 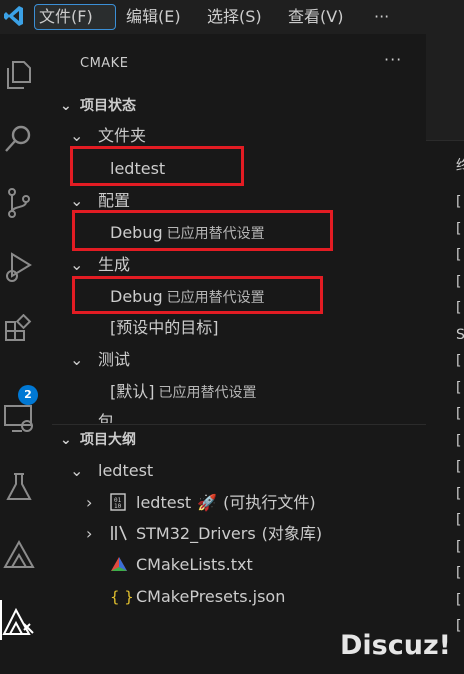 I want to click on section-project-status: ⌄ 项目状态, so click(x=98, y=106).